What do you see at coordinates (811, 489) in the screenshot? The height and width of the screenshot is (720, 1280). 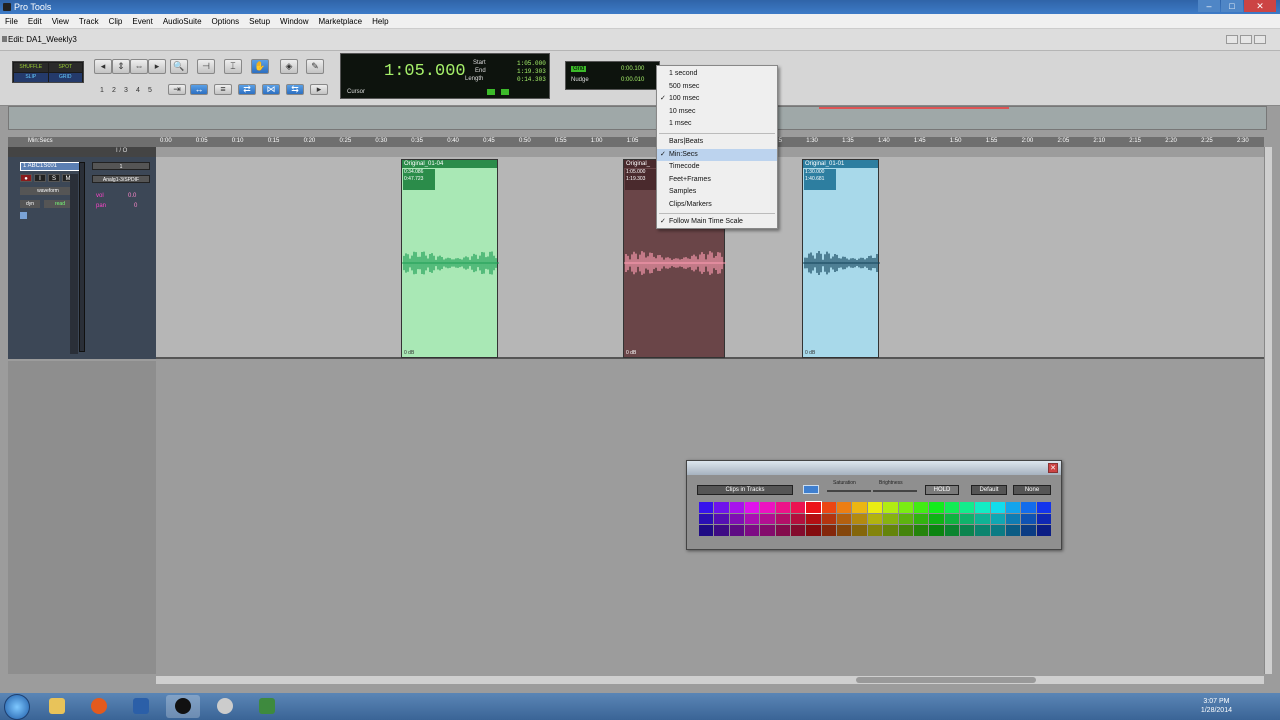 I see `palette-swatch-toggle` at bounding box center [811, 489].